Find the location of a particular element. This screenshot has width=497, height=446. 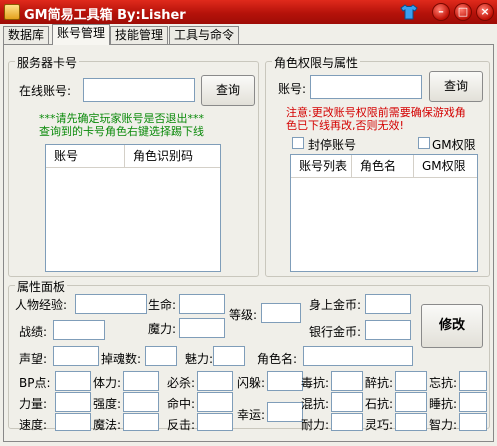

charm-input is located at coordinates (229, 356).